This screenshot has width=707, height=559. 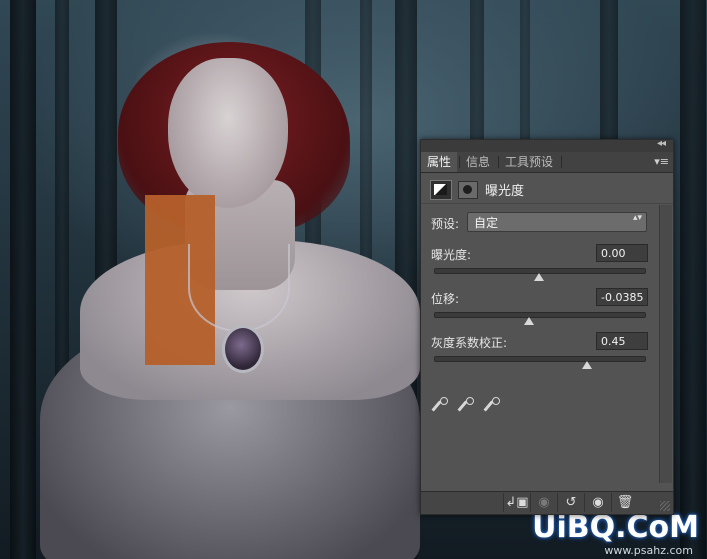 What do you see at coordinates (637, 218) in the screenshot?
I see `select-arrows-icon: ▴▾` at bounding box center [637, 218].